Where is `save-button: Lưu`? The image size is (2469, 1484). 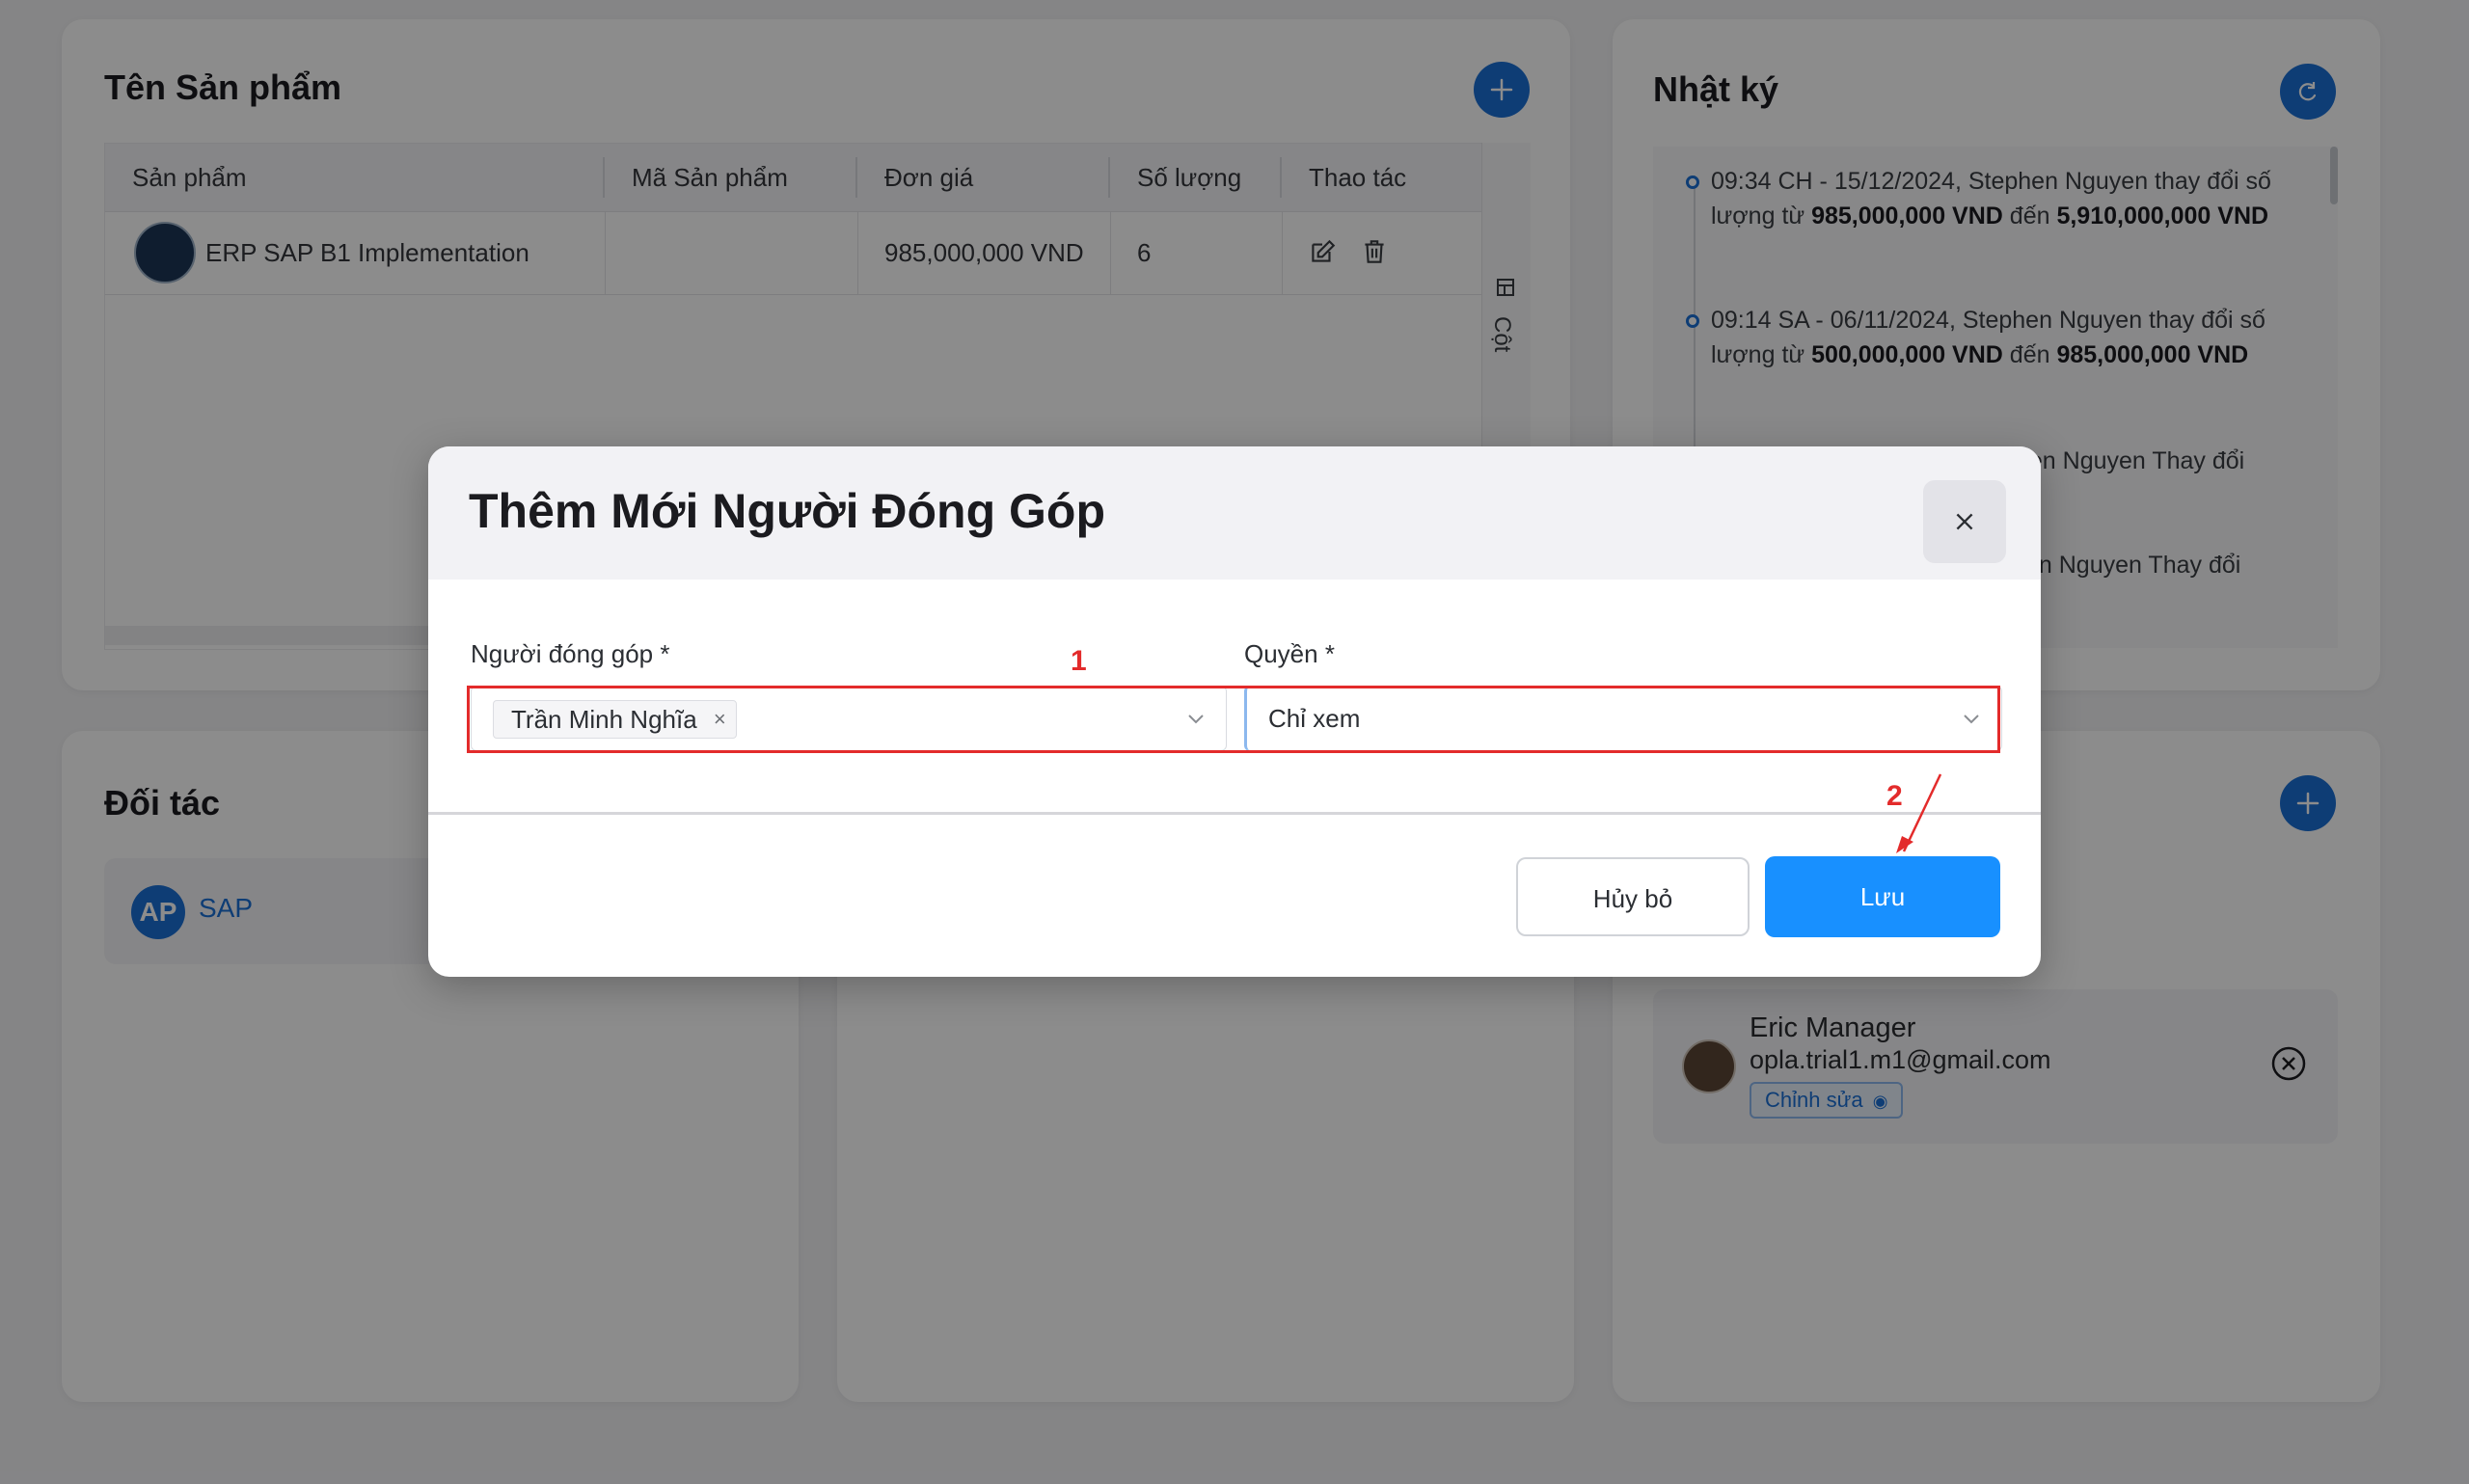 save-button: Lưu is located at coordinates (1882, 896).